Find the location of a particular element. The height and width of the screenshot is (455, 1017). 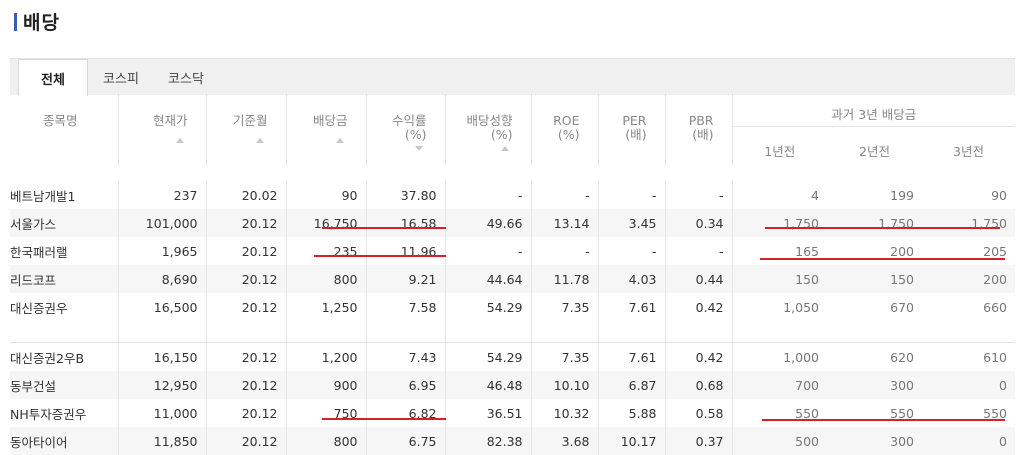

cell-payout: 44.64 is located at coordinates (488, 279).